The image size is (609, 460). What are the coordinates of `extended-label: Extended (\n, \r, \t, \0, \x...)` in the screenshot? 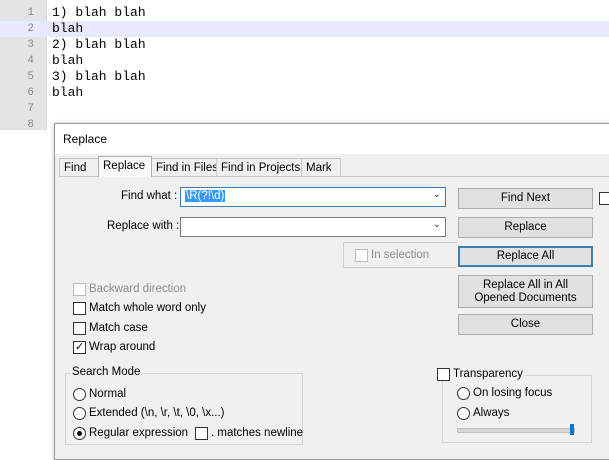 It's located at (157, 413).